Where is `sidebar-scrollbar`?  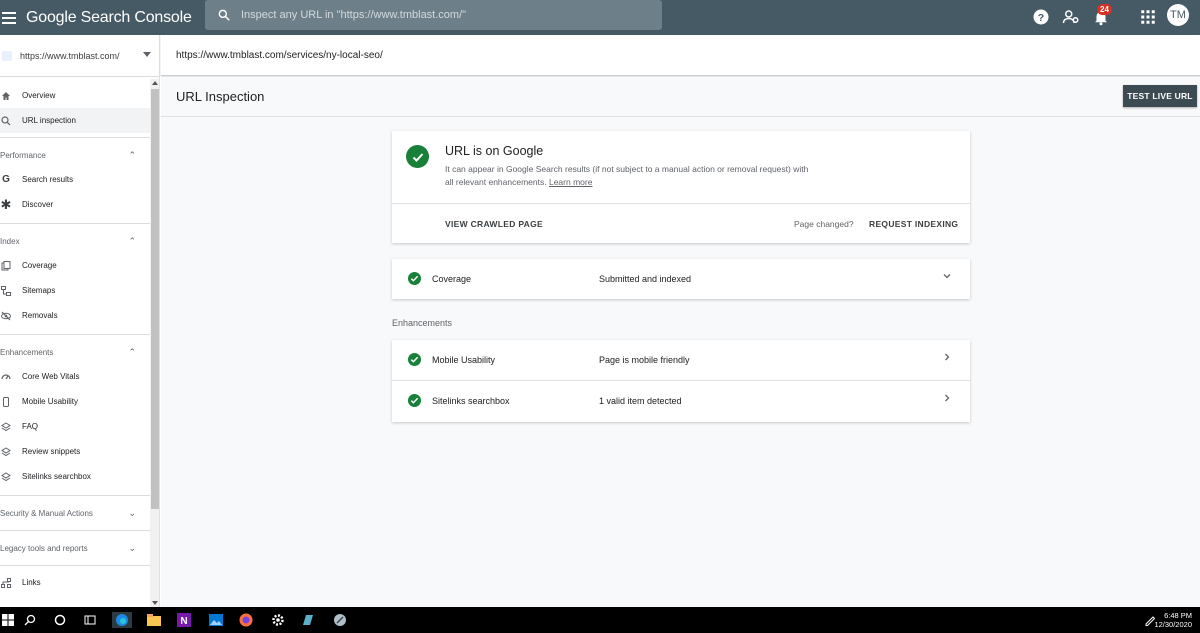 sidebar-scrollbar is located at coordinates (154, 343).